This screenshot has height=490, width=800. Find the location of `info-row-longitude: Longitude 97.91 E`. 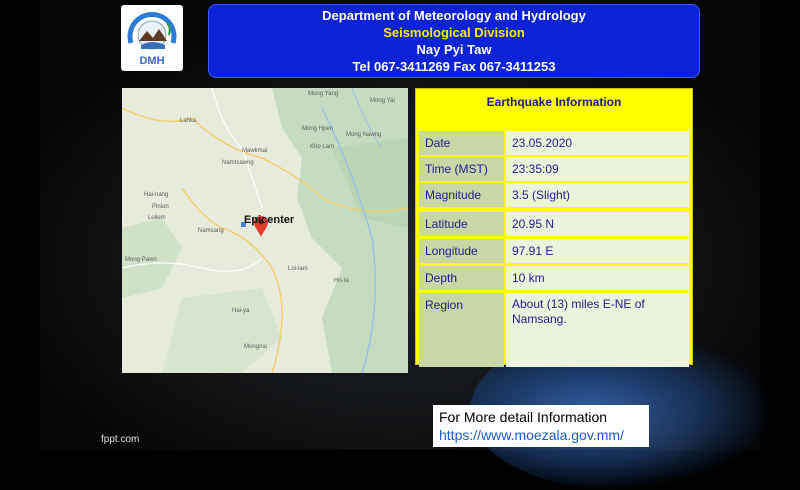

info-row-longitude: Longitude 97.91 E is located at coordinates (554, 251).